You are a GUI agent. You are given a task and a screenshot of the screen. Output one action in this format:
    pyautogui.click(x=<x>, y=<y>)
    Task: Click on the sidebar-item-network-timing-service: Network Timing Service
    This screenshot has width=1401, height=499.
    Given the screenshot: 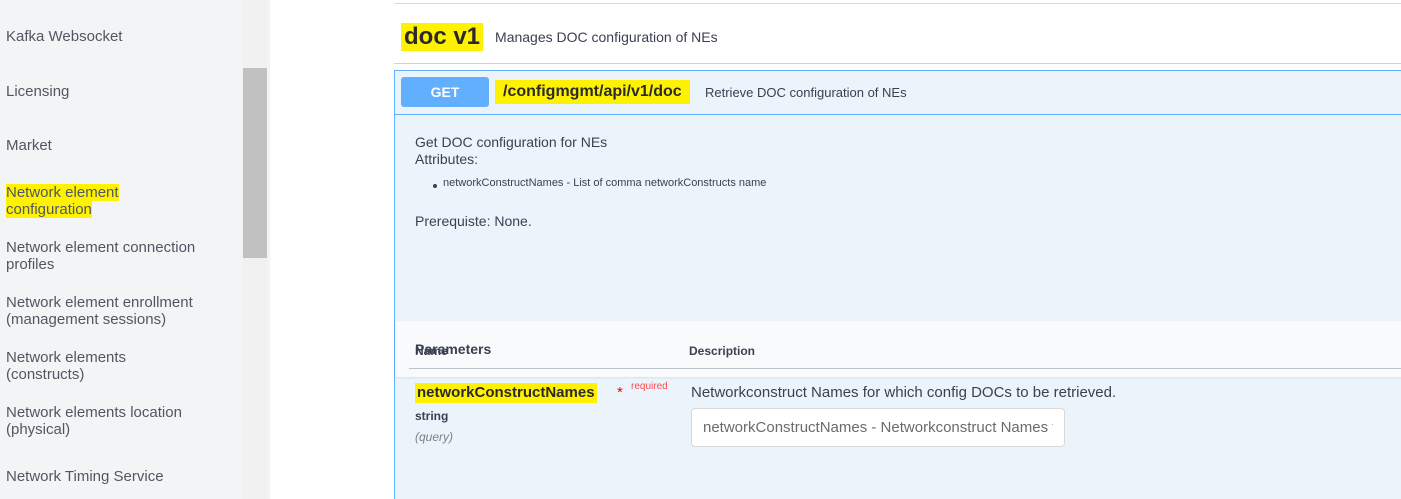 What is the action you would take?
    pyautogui.click(x=121, y=476)
    